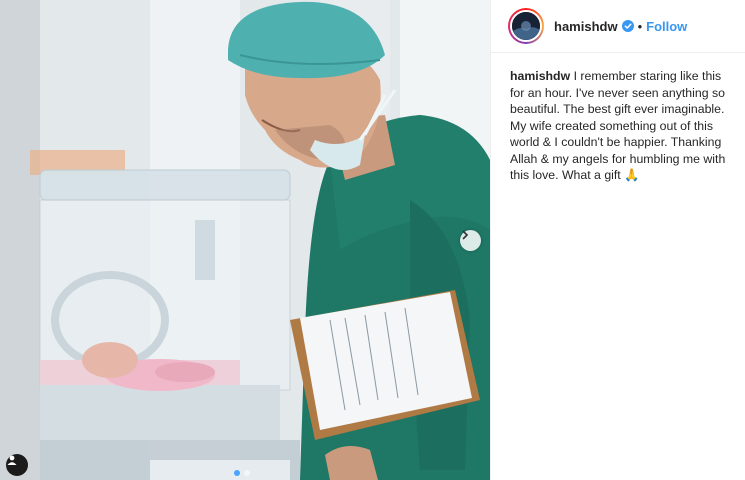 This screenshot has width=745, height=480. I want to click on carousel-dot-active, so click(237, 473).